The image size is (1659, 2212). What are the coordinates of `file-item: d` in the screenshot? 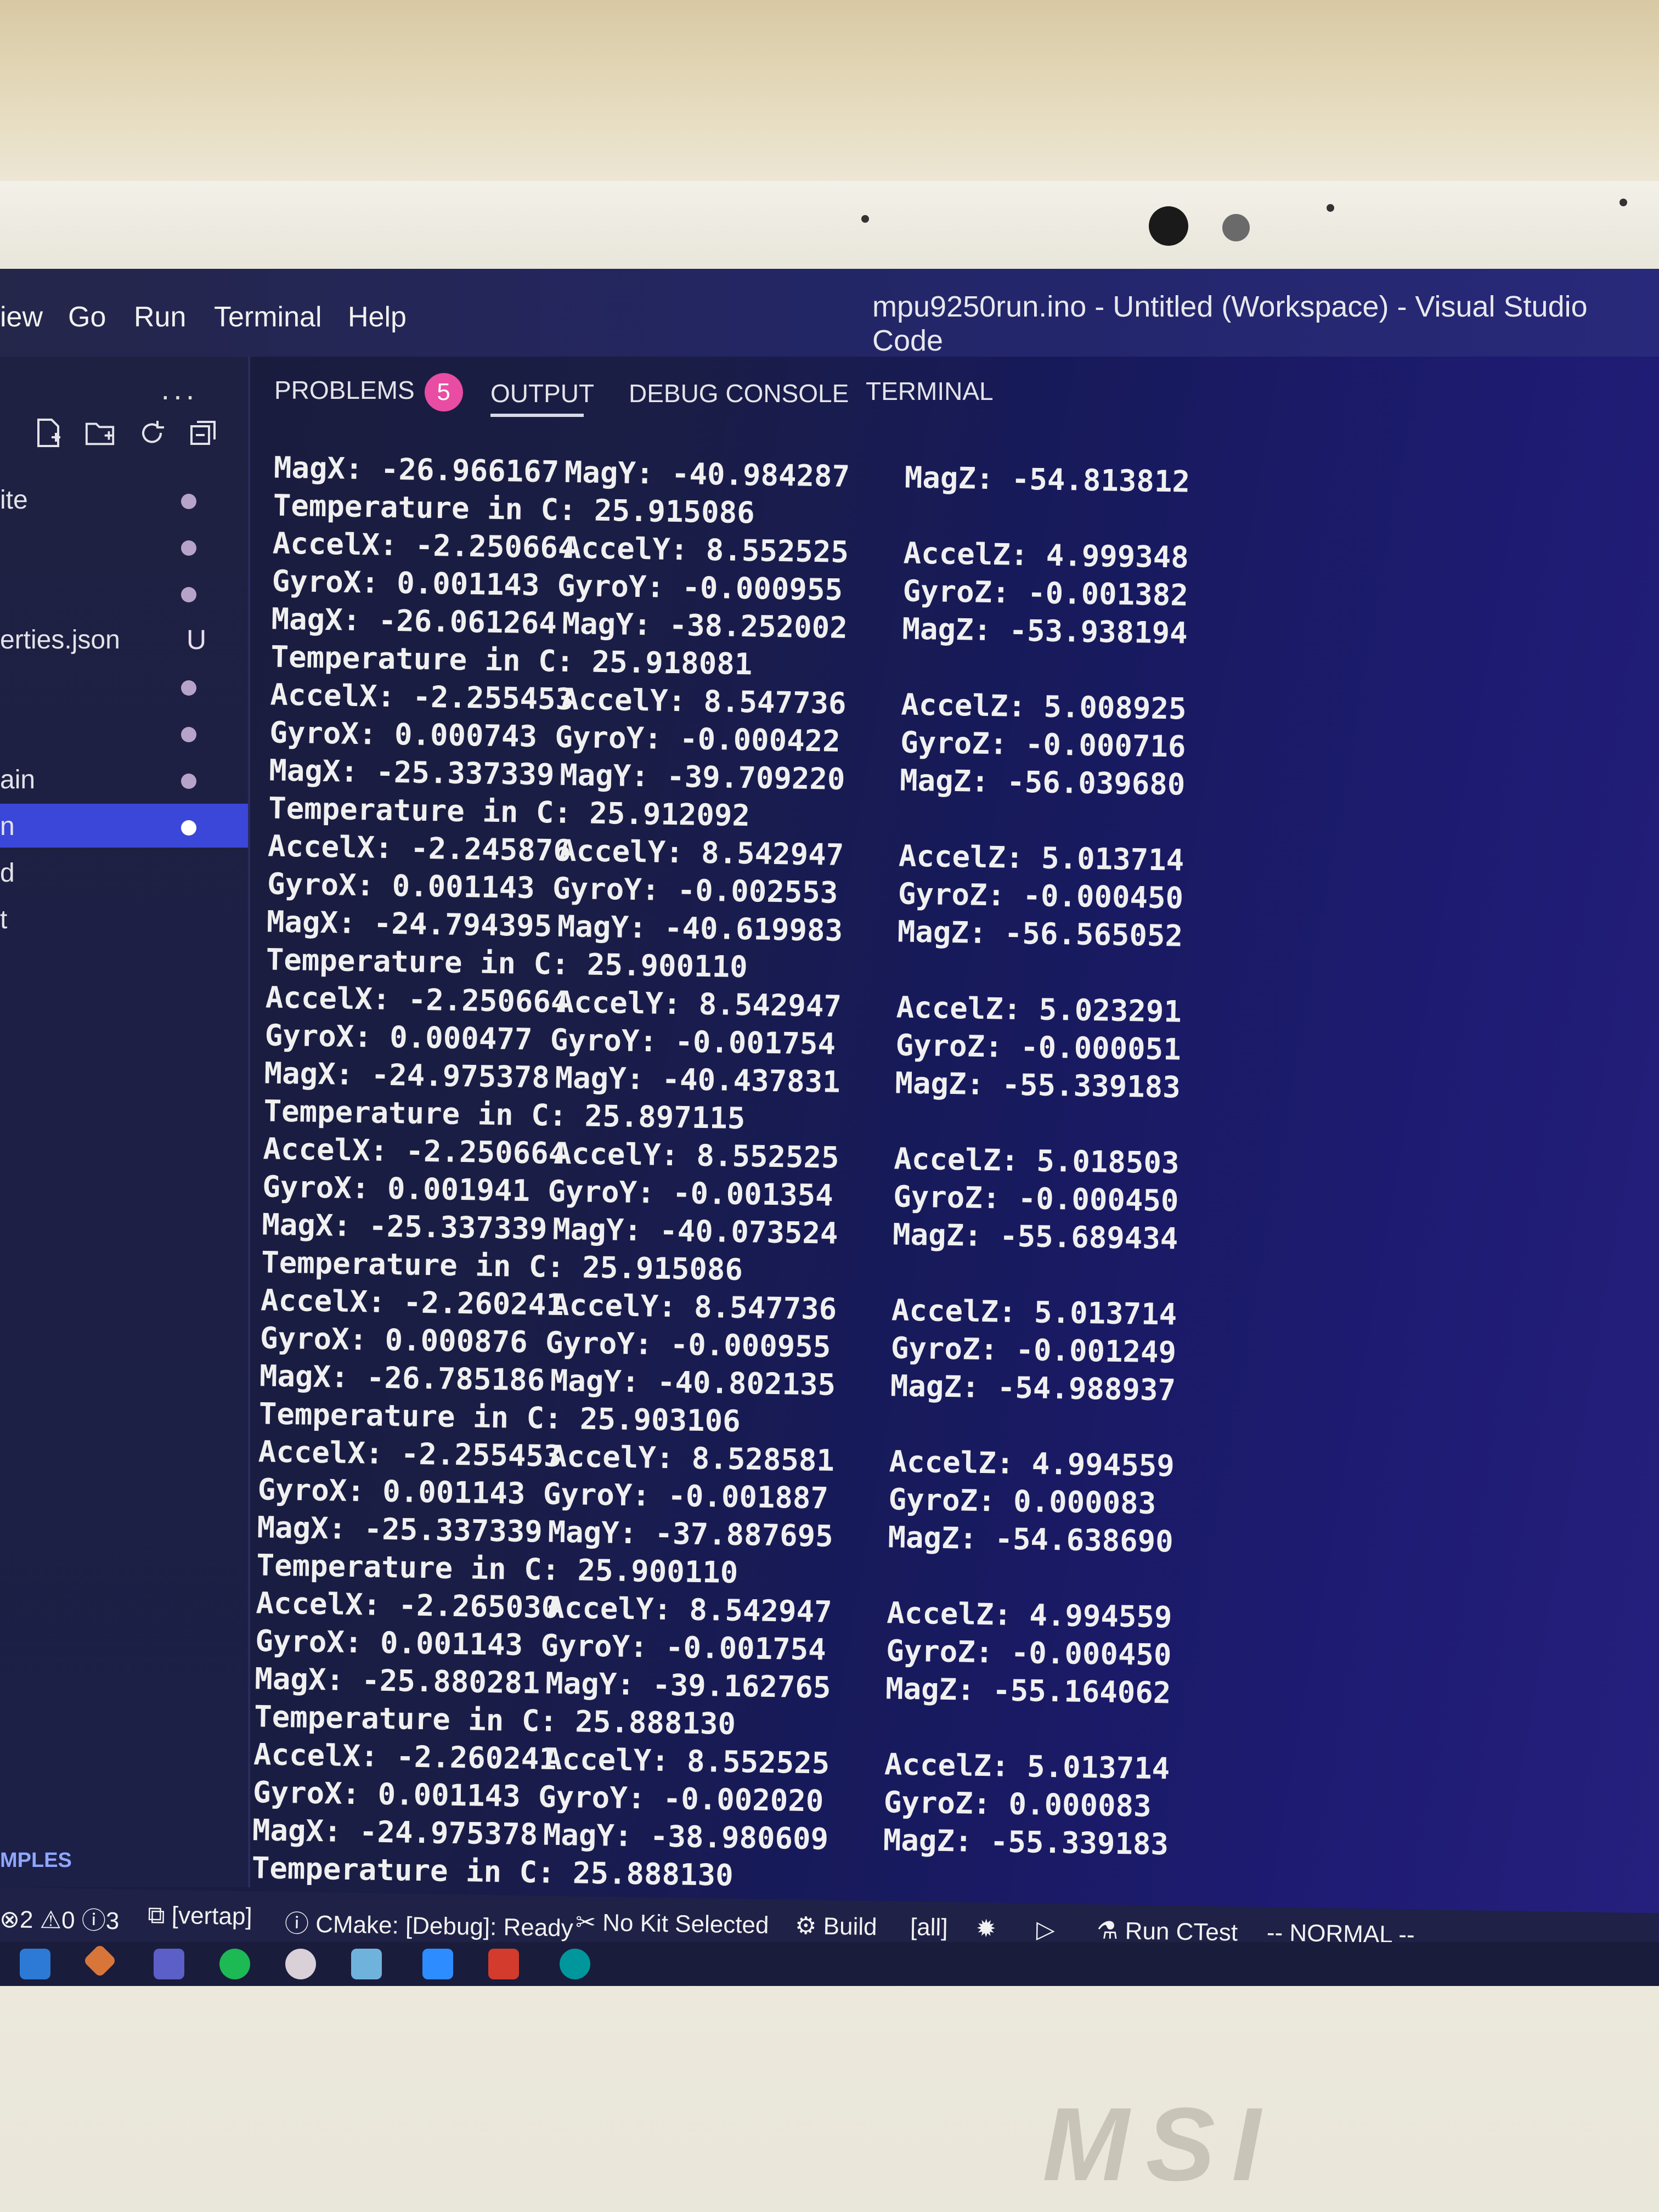 It's located at (124, 872).